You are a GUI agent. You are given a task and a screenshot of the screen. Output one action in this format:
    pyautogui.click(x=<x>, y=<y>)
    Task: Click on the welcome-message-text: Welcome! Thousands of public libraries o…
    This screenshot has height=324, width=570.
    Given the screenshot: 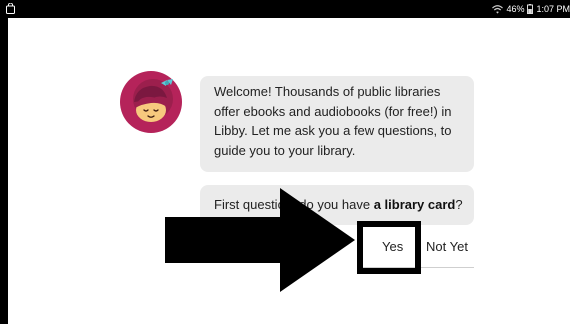 What is the action you would take?
    pyautogui.click(x=333, y=121)
    